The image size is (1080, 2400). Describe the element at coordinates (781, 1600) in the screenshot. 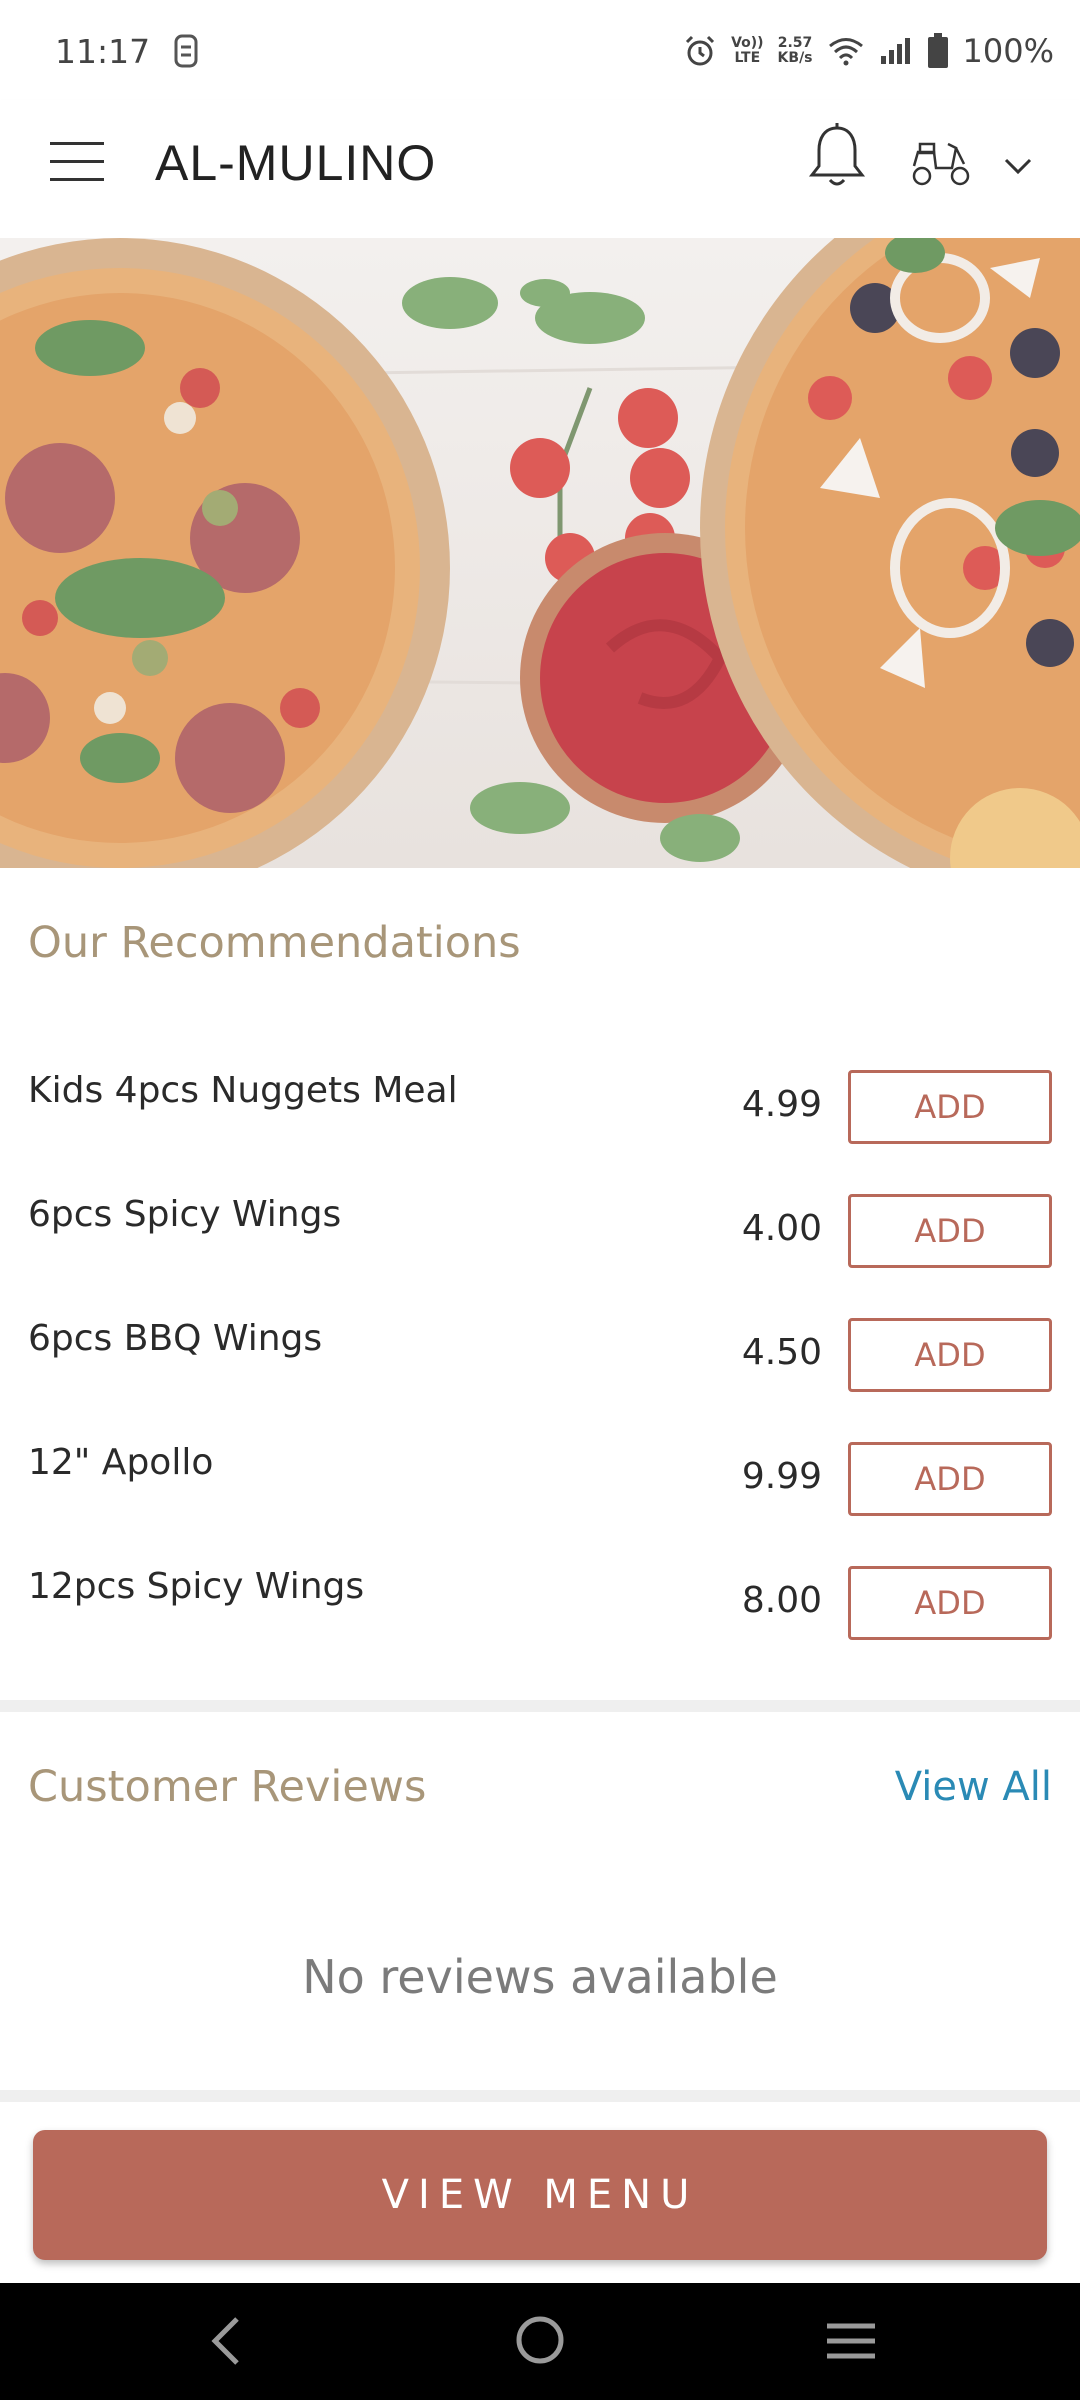

I see `item-price: 8.00` at that location.